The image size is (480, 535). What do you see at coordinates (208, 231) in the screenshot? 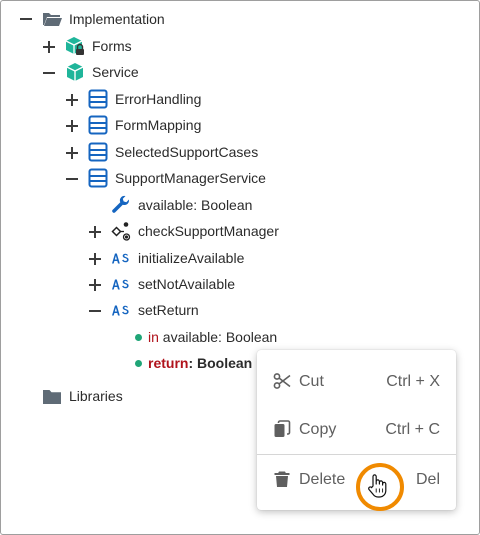
I see `tree-label: checkSupportManager` at bounding box center [208, 231].